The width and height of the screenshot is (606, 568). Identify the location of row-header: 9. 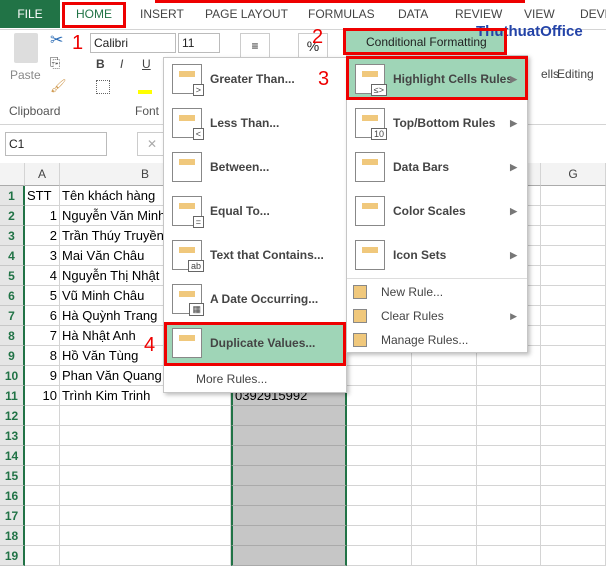
(12, 356).